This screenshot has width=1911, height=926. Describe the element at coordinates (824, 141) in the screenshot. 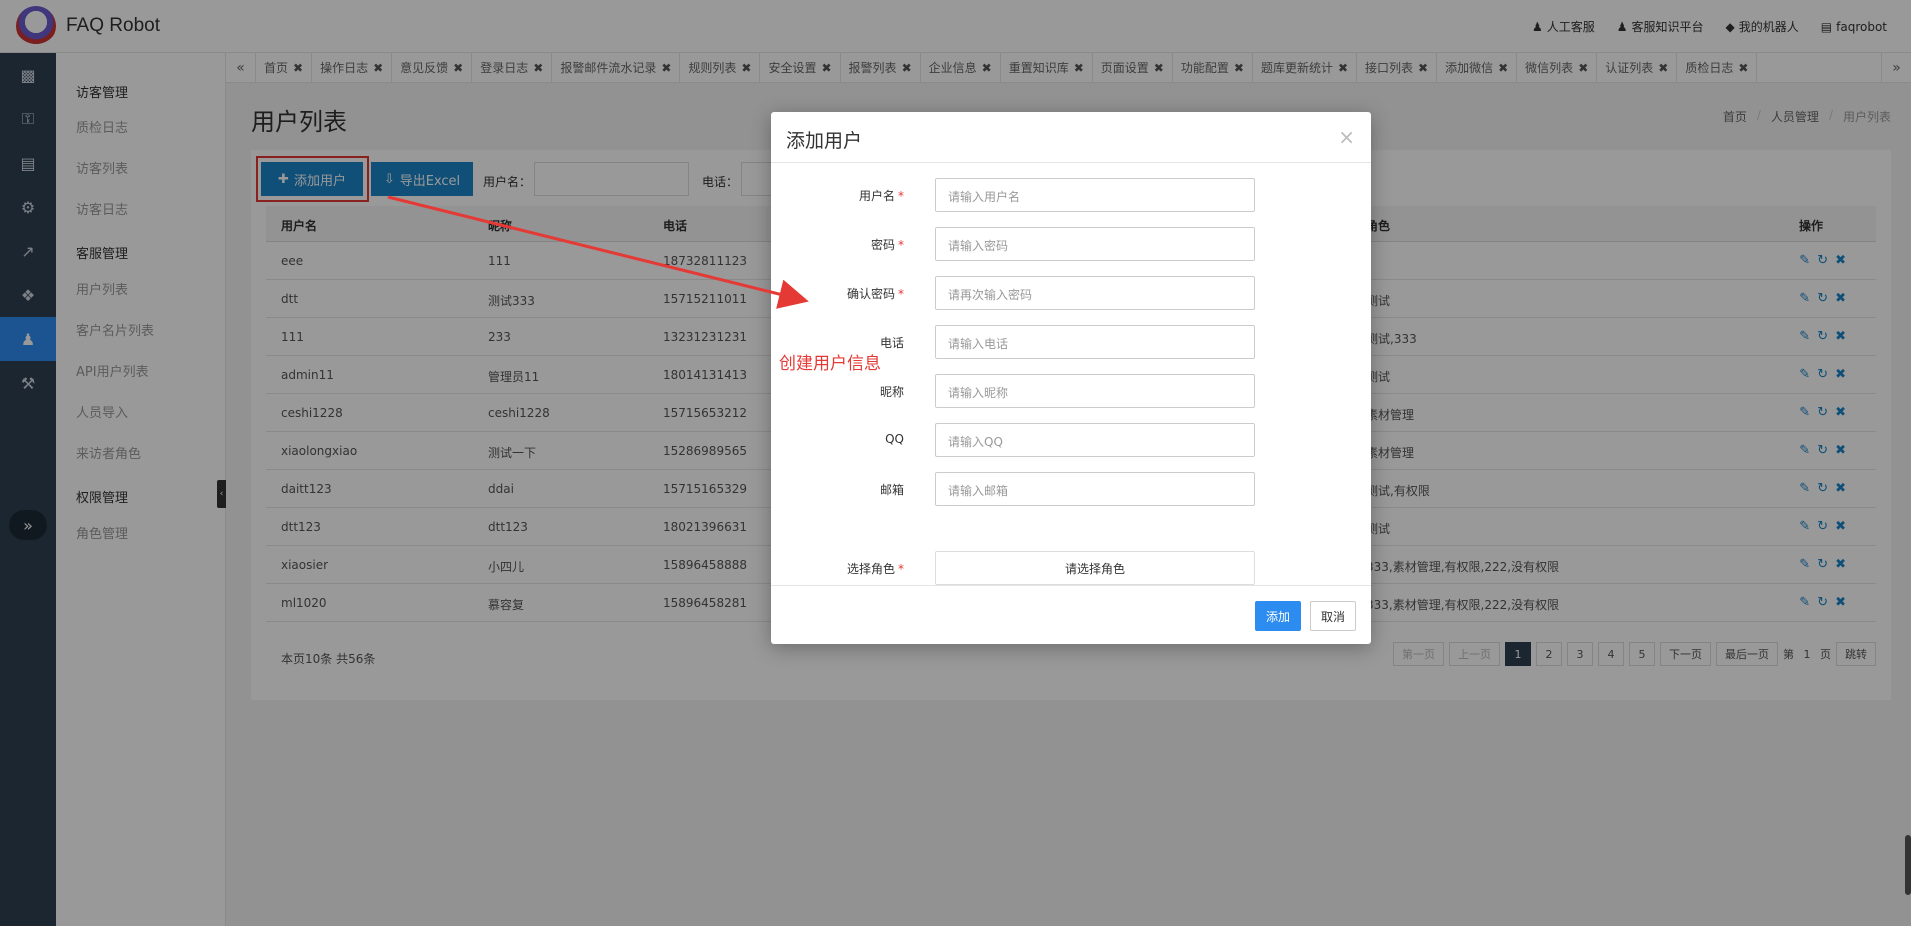

I see `dialog-title: 添加用户` at that location.